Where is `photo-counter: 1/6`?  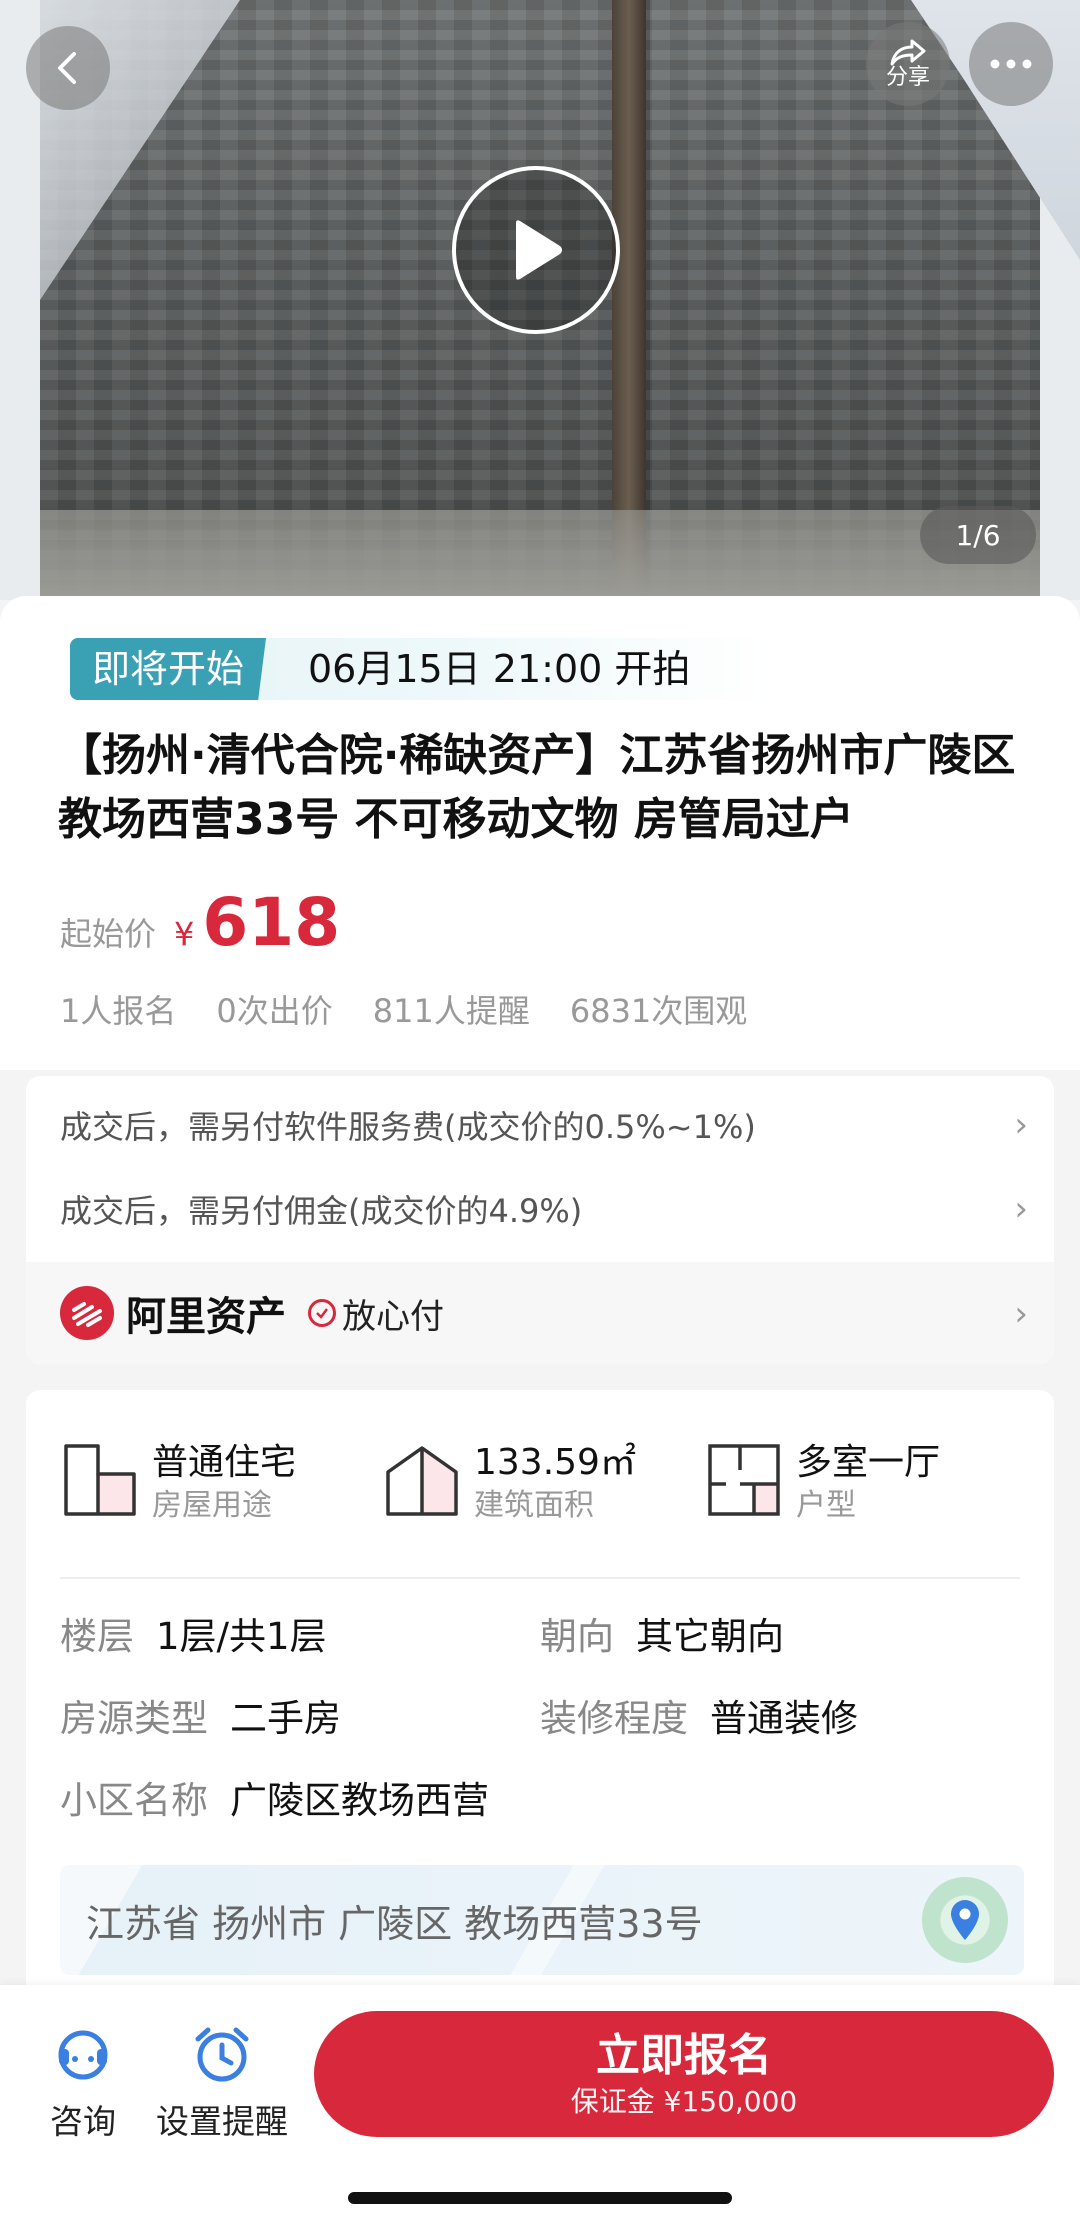 photo-counter: 1/6 is located at coordinates (978, 535).